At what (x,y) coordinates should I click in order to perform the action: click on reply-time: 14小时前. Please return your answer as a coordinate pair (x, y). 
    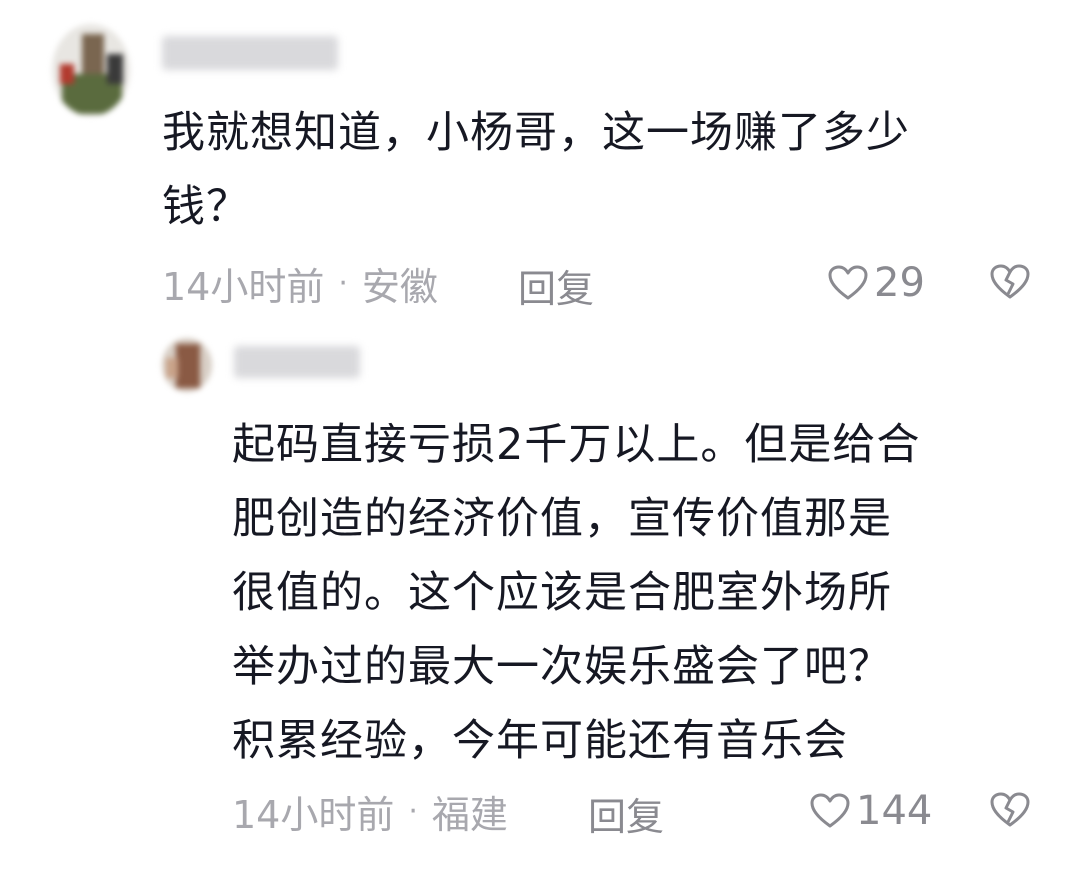
    Looking at the image, I should click on (313, 814).